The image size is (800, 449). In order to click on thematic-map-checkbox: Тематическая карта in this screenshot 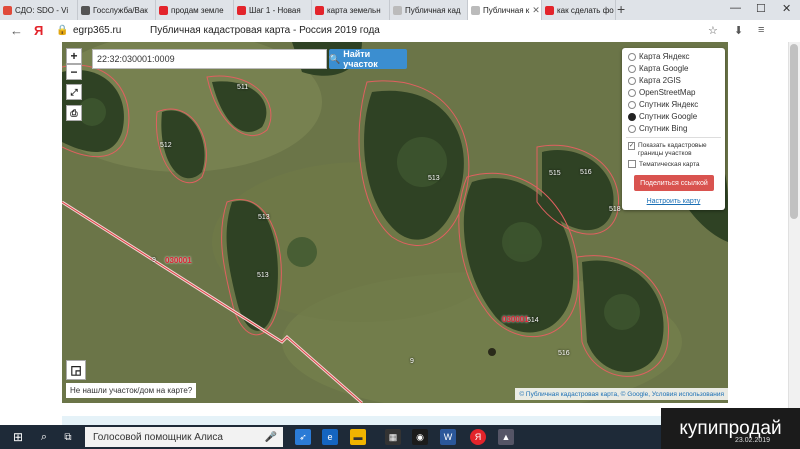, I will do `click(664, 164)`.